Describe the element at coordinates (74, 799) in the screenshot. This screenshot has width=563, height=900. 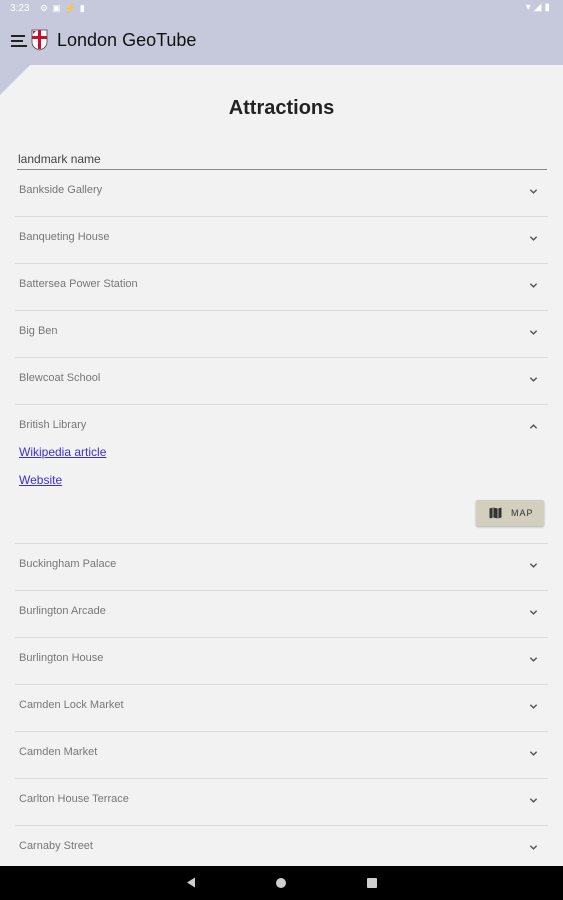
I see `item-label: Carlton House Terrace` at that location.